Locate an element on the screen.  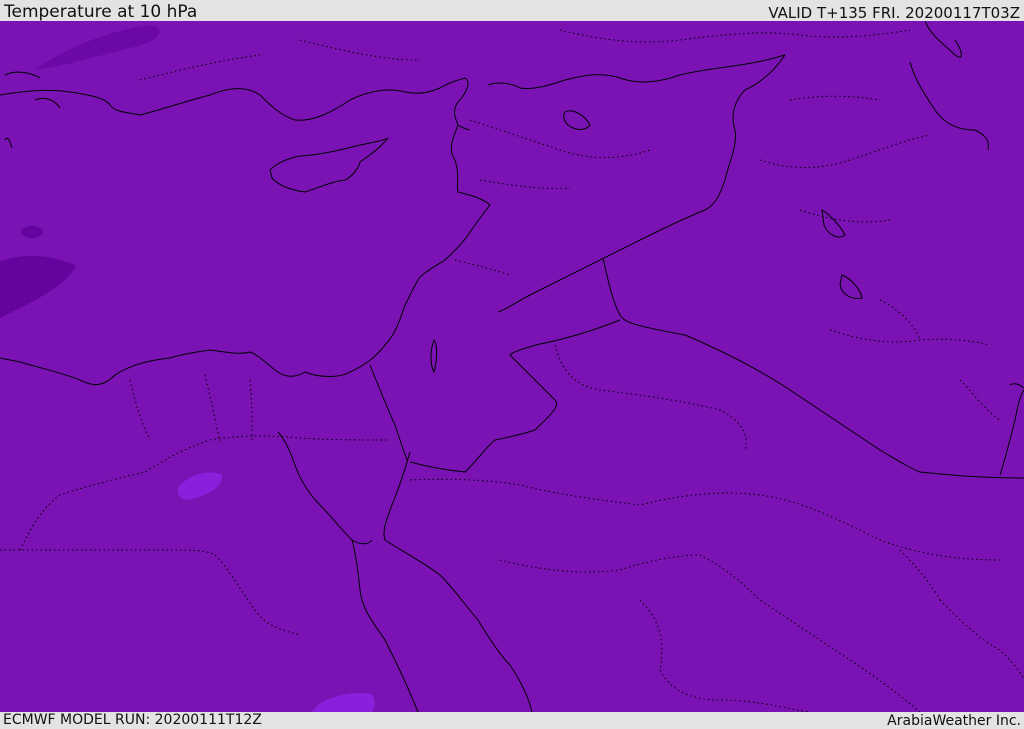
map-title: Temperature at 10 hPa is located at coordinates (101, 12).